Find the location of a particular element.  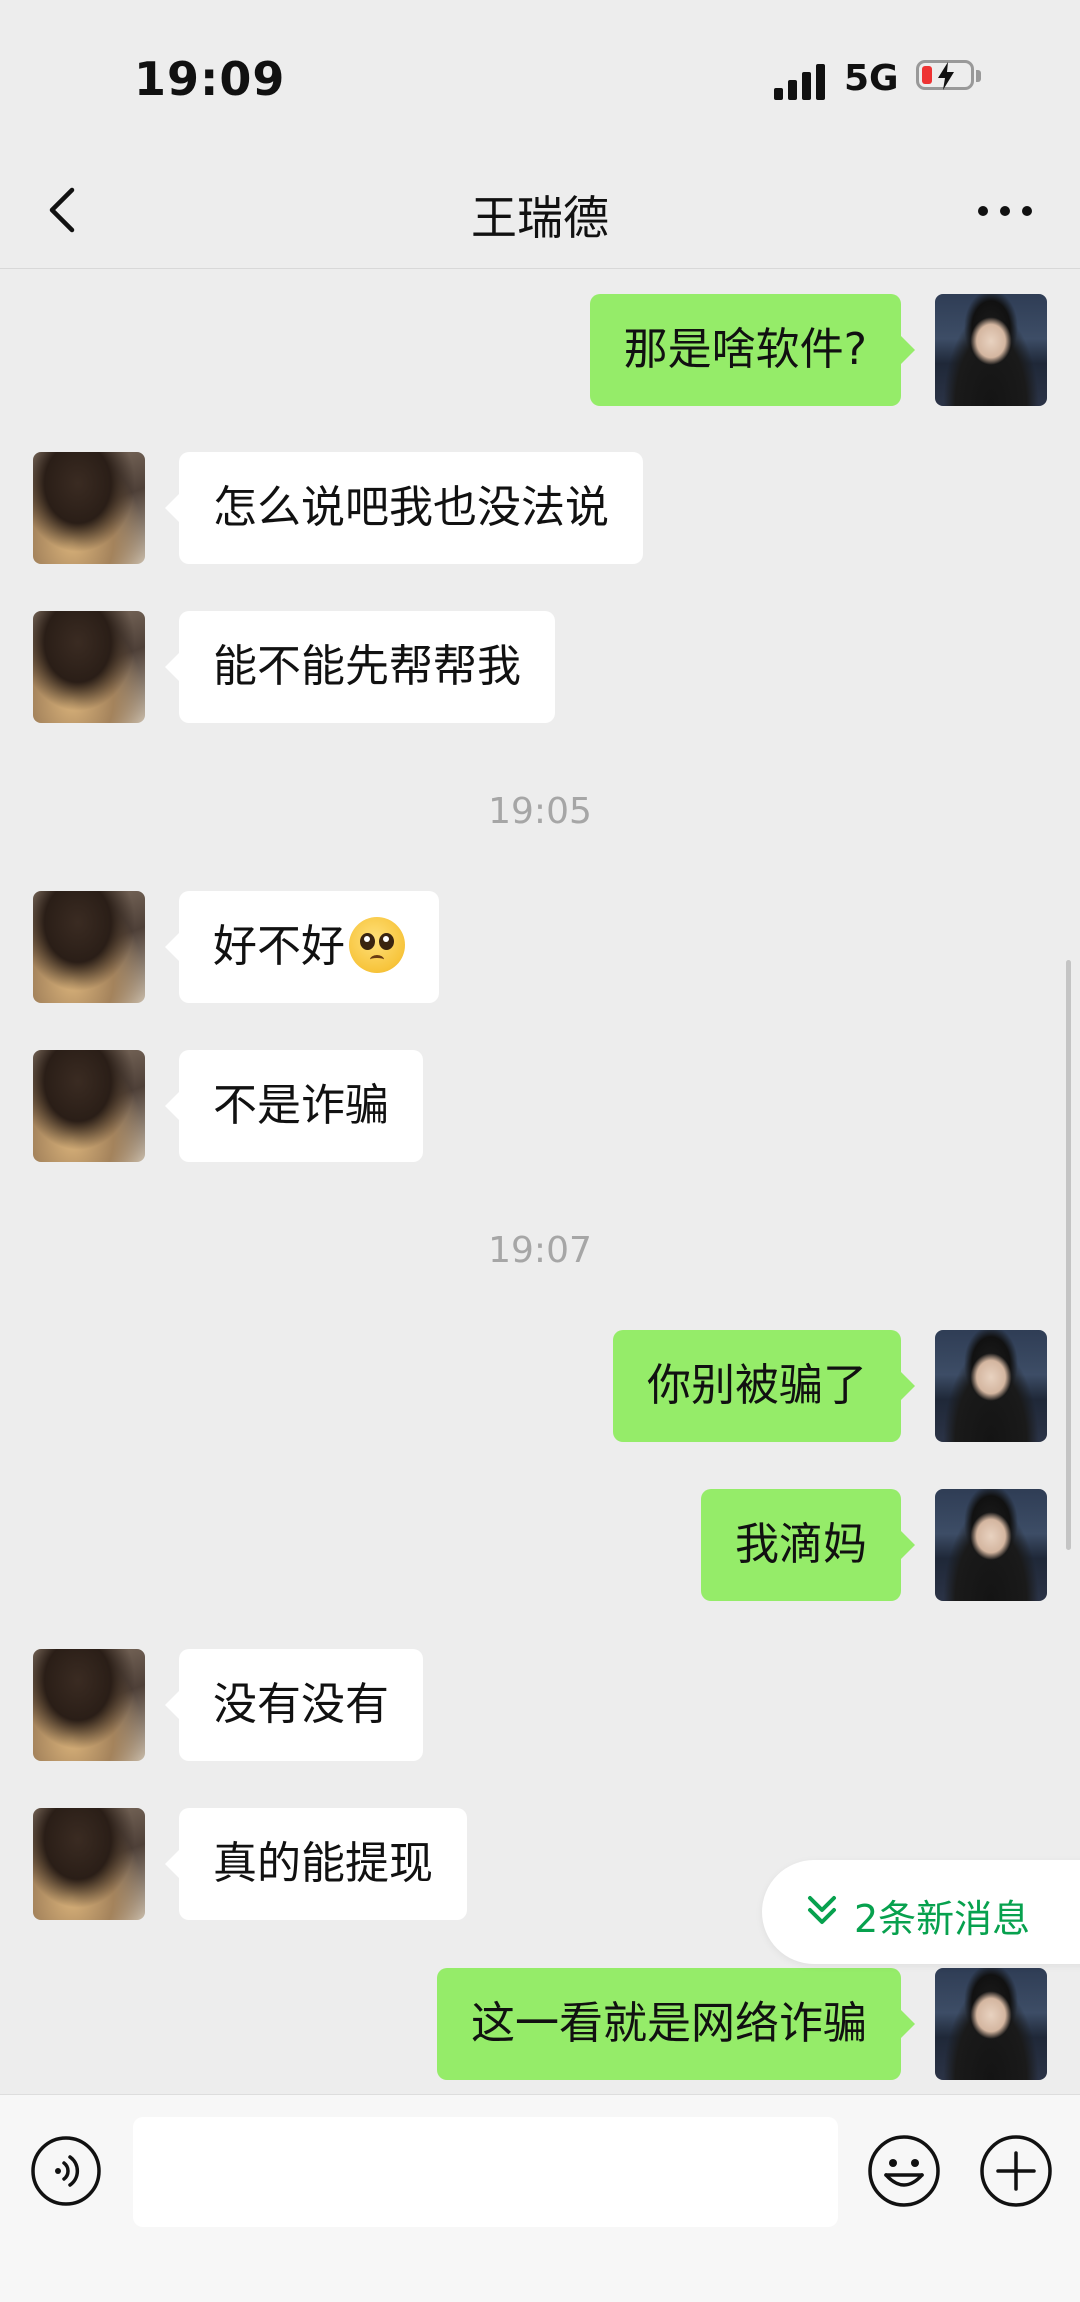

double-chevron-down-icon is located at coordinates (822, 1910).